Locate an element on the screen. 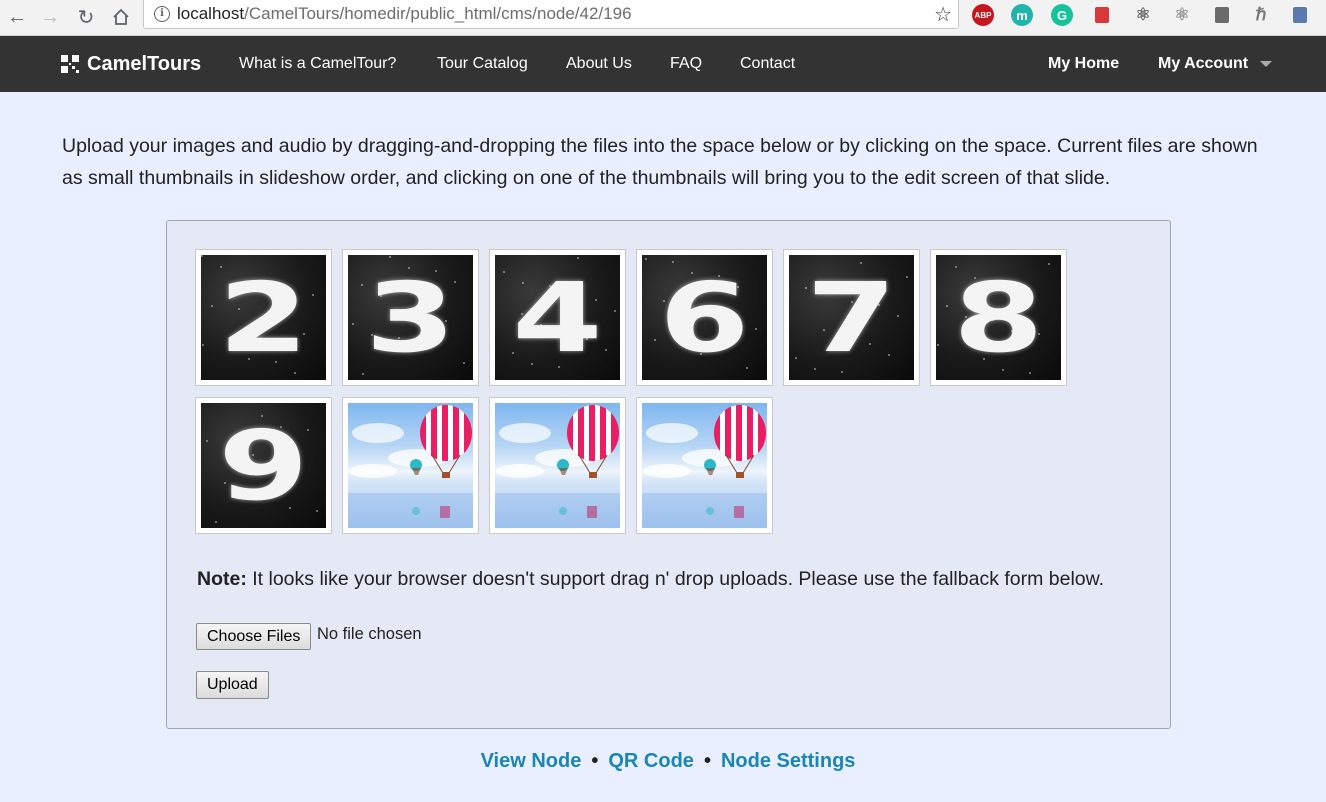 The width and height of the screenshot is (1326, 802). brand-name: CamelTours is located at coordinates (144, 63).